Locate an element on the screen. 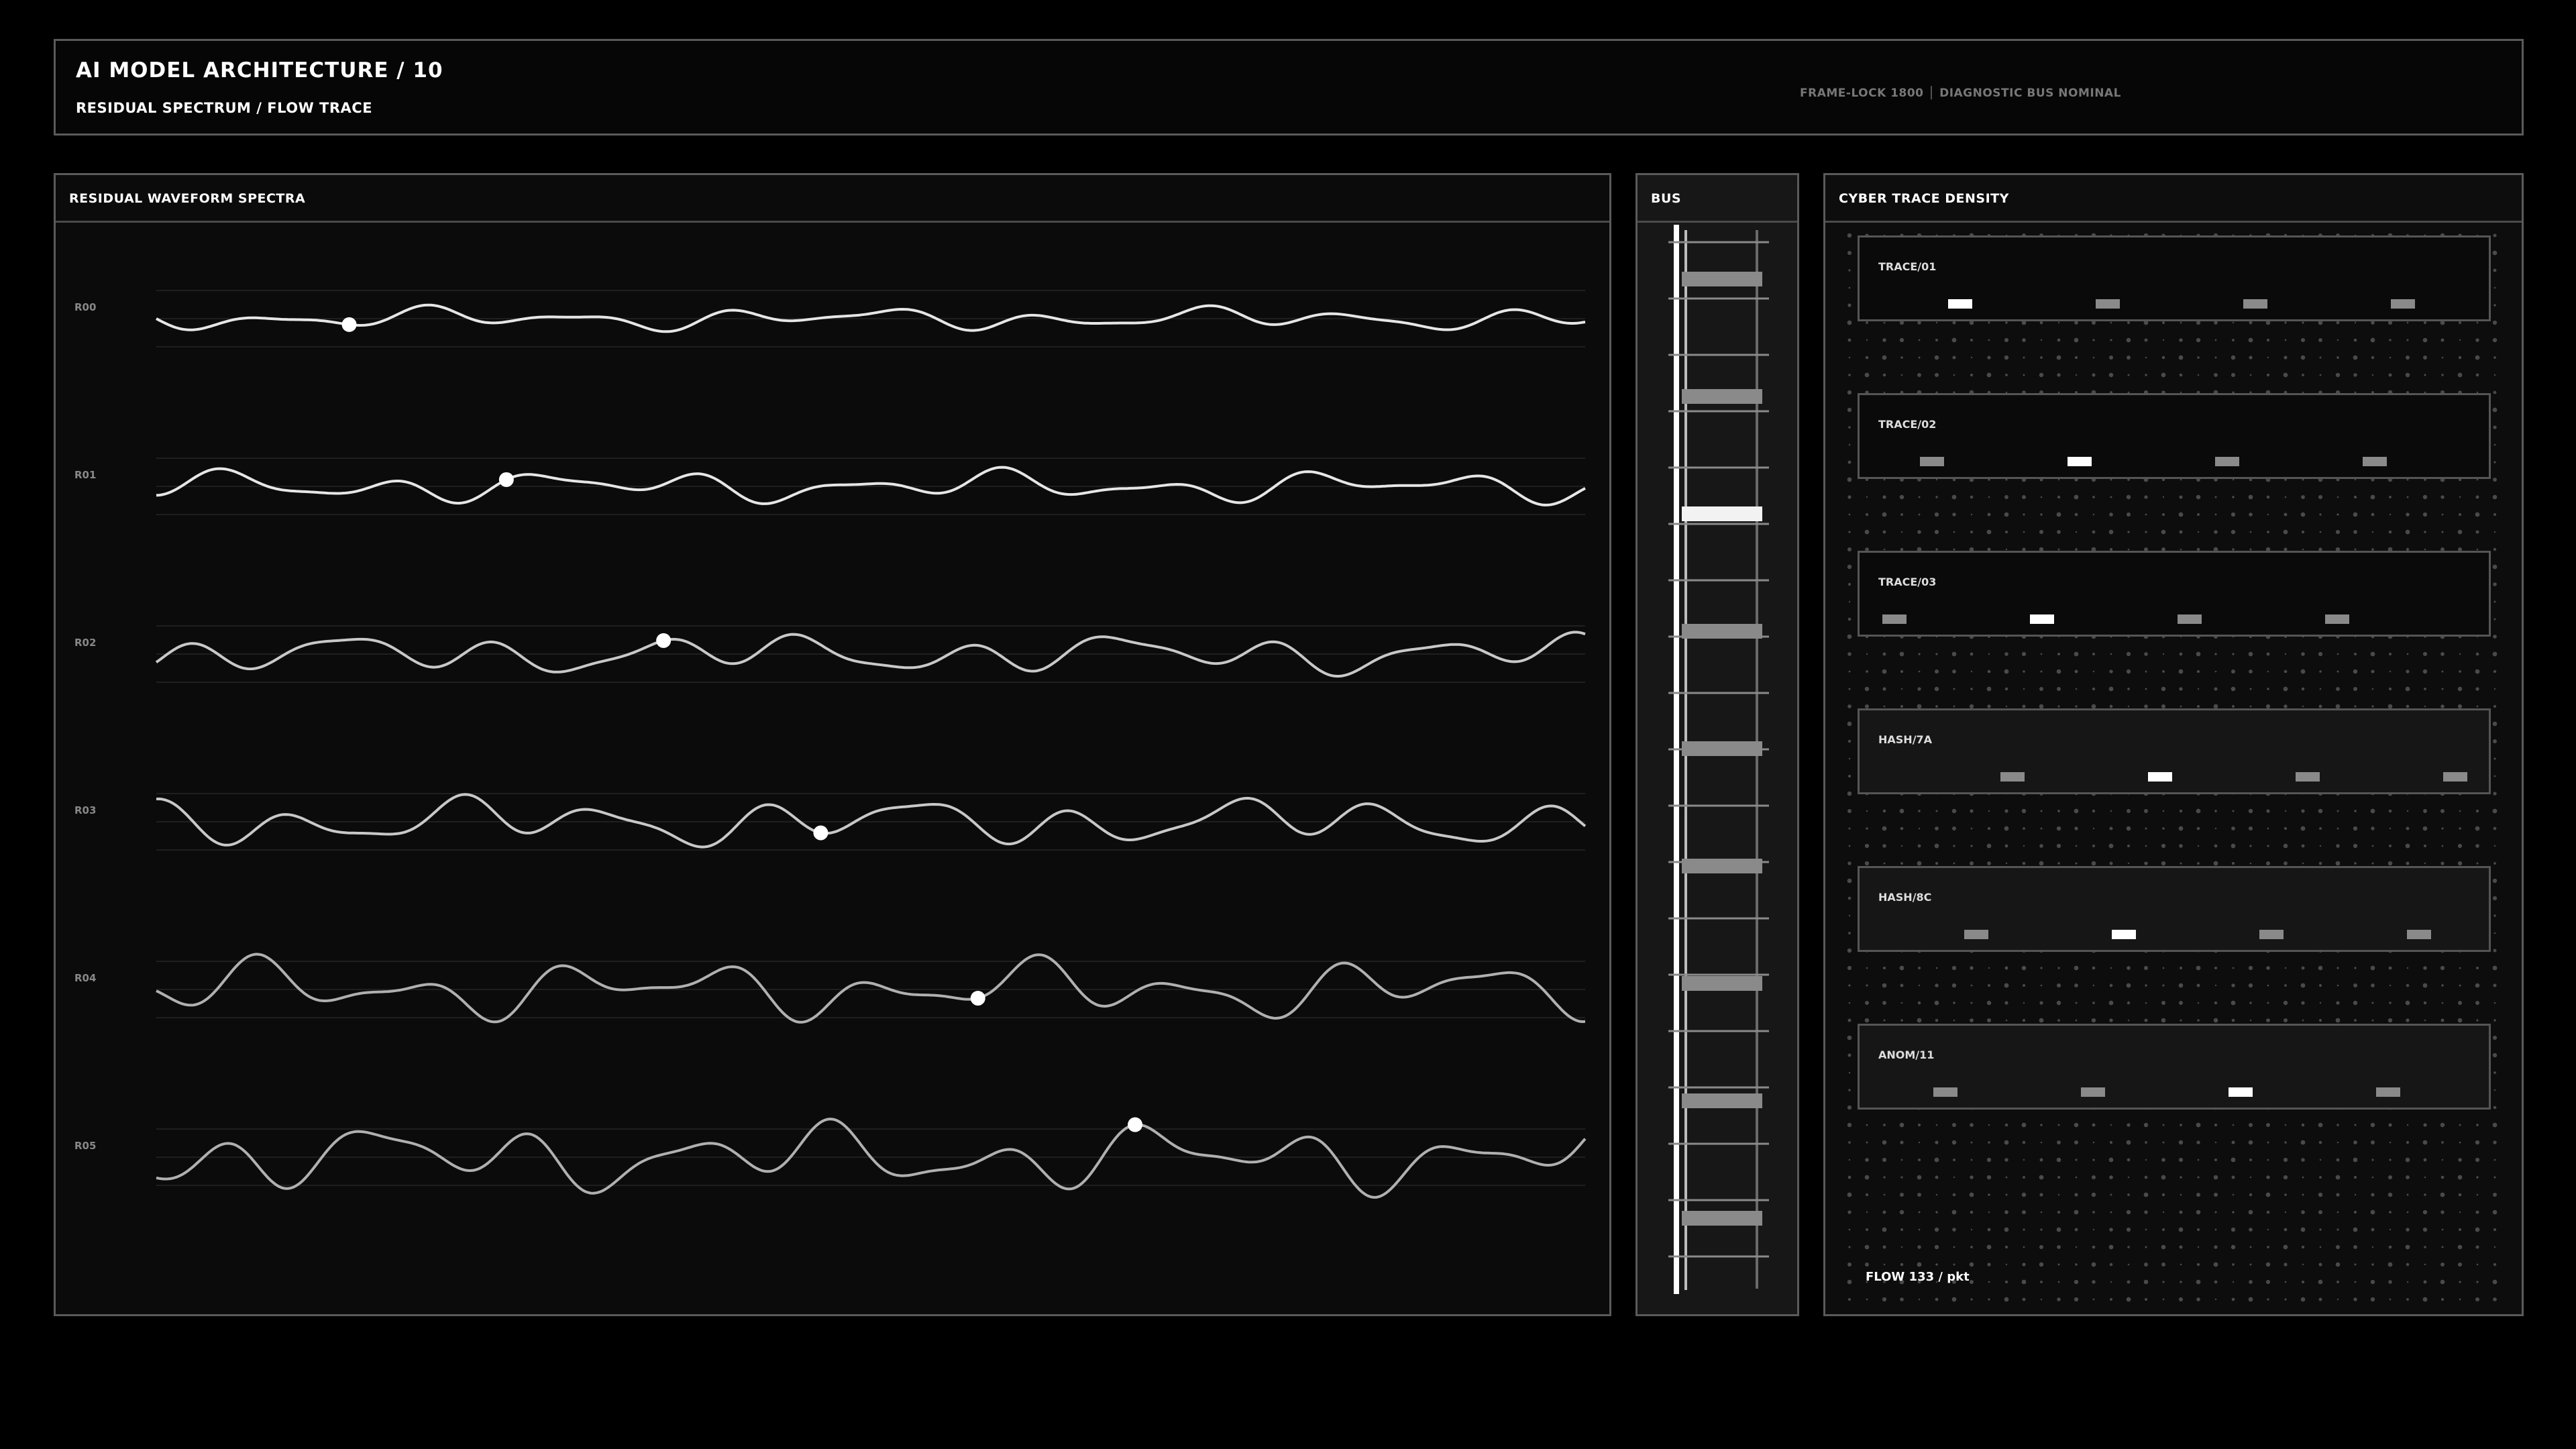 Image resolution: width=2576 pixels, height=1449 pixels. trace-card: TRACE/02 is located at coordinates (2174, 436).